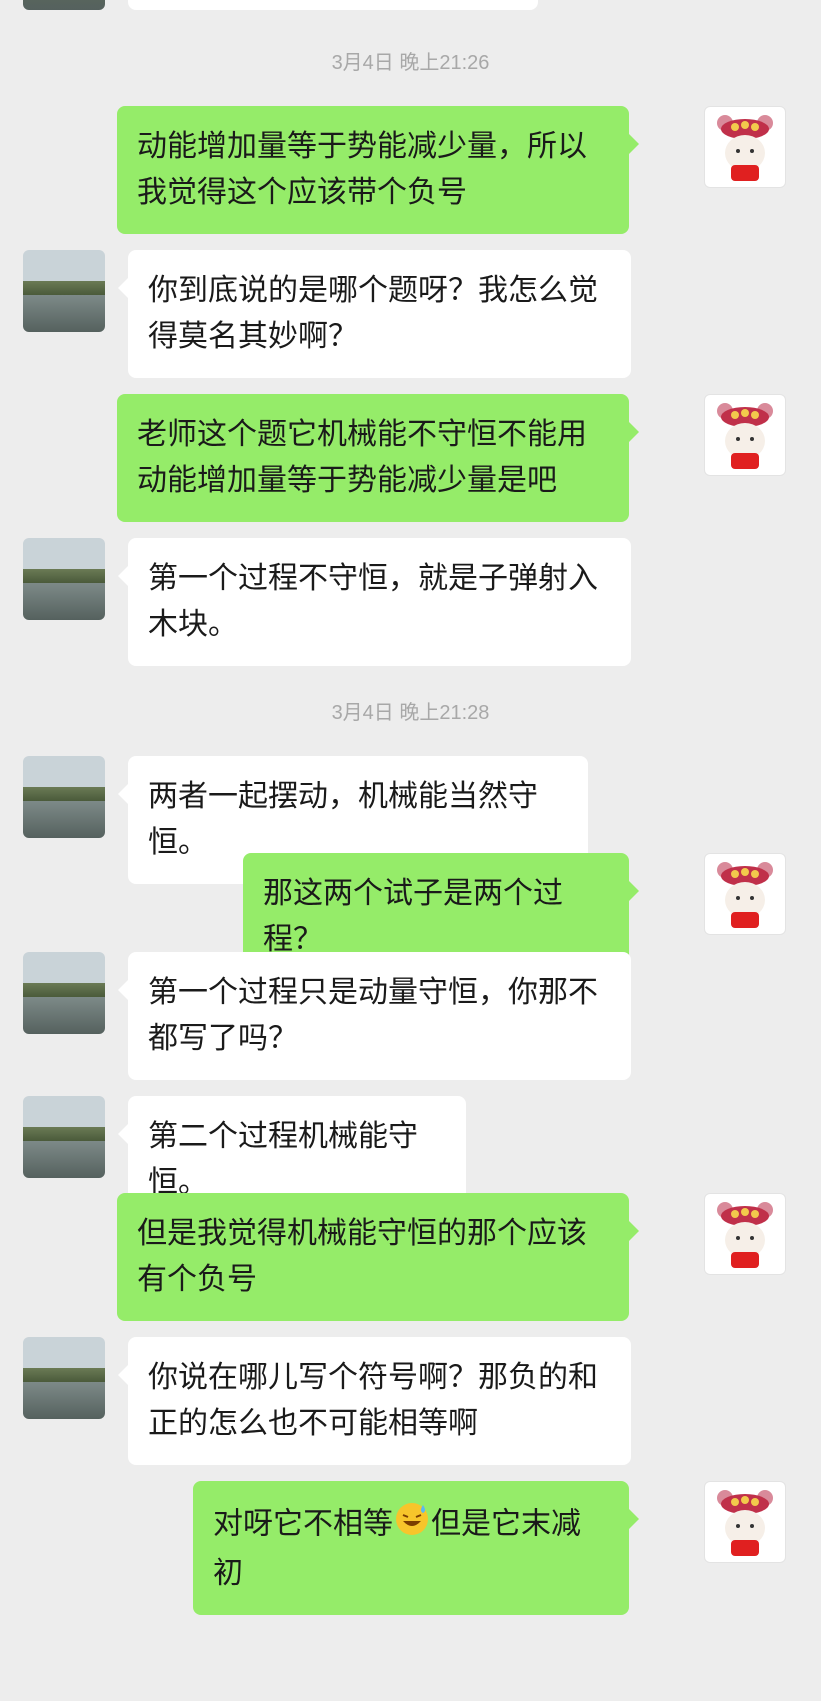 The width and height of the screenshot is (821, 1701). I want to click on message-bubble-outgoing: 老师这个题它机械能不守恒不能用动能增加量等于势能减少量是吧, so click(378, 458).